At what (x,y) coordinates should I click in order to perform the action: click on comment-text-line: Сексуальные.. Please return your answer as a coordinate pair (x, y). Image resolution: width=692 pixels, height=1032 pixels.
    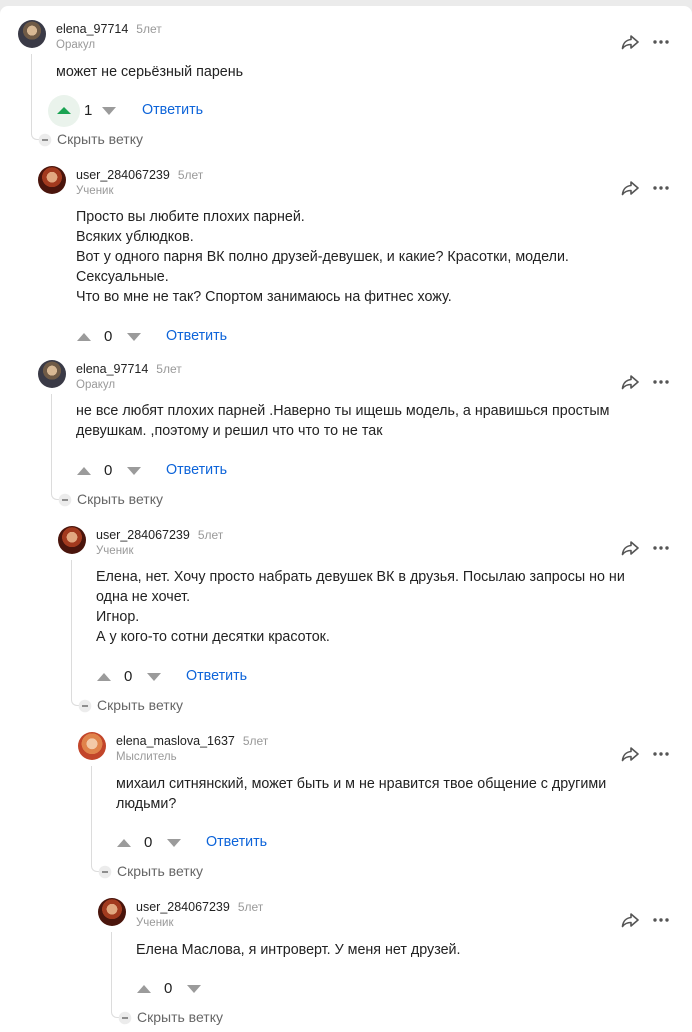
    Looking at the image, I should click on (122, 277).